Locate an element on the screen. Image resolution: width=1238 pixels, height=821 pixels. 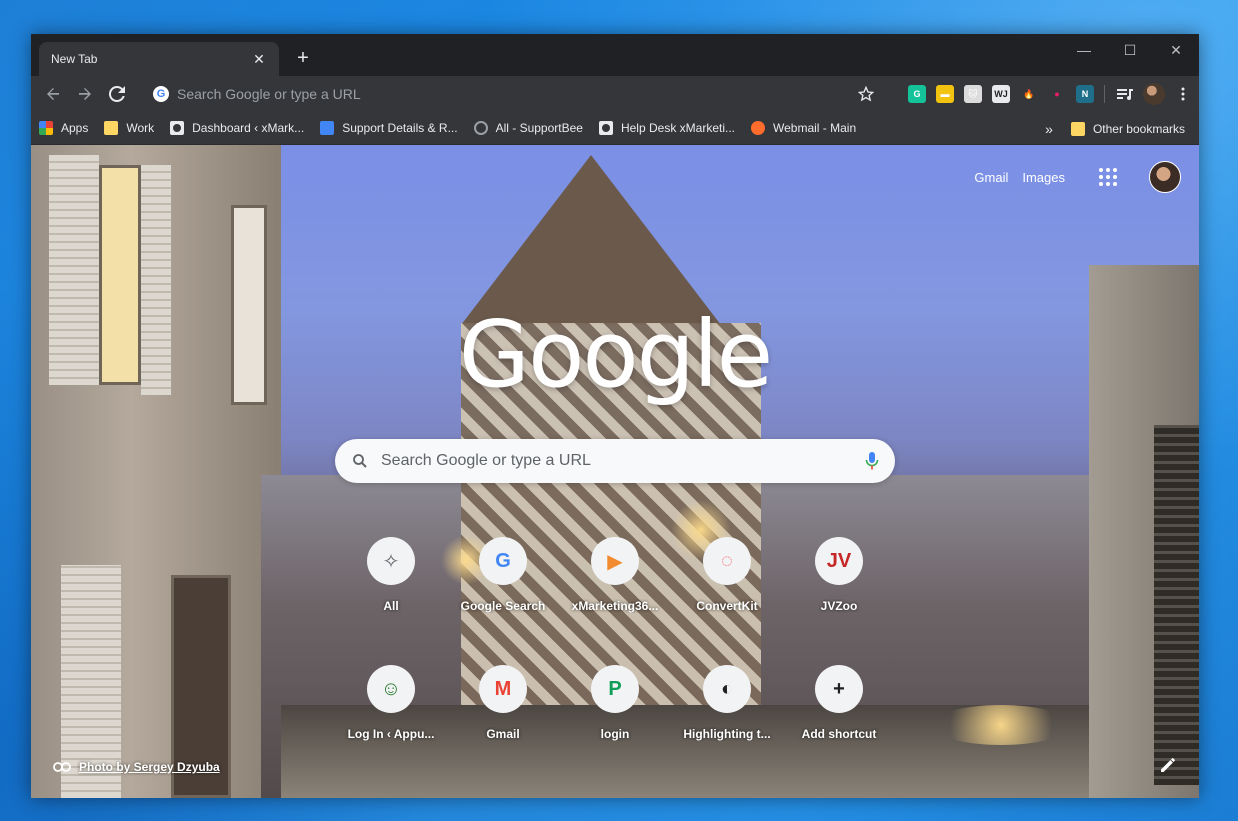
customize-pencil-icon is located at coordinates (1168, 765).